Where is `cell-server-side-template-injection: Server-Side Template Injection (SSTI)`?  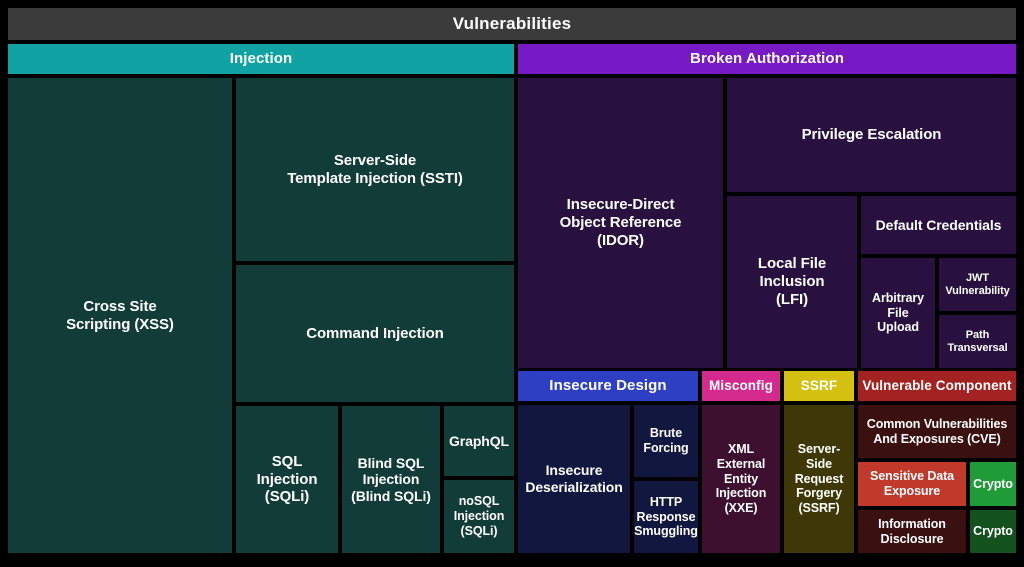
cell-server-side-template-injection: Server-Side Template Injection (SSTI) is located at coordinates (375, 169).